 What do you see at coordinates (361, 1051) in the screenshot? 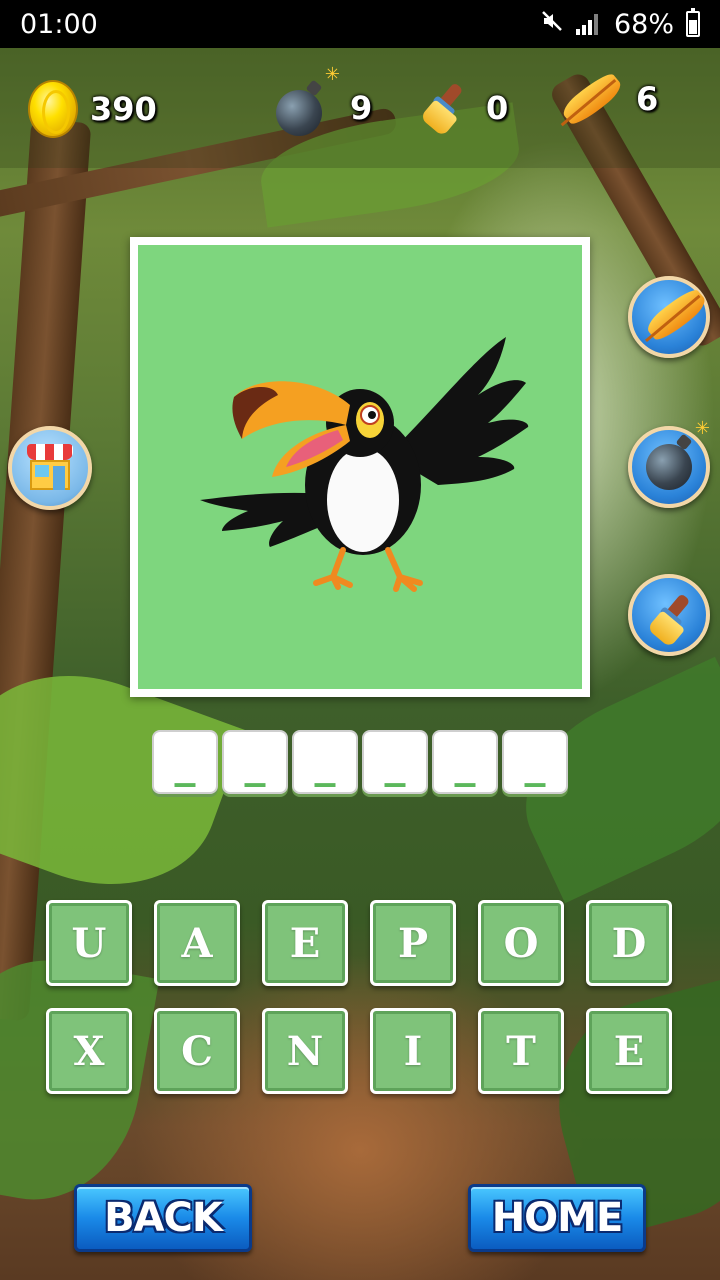
I see `letter-row-2: X C N I T E` at bounding box center [361, 1051].